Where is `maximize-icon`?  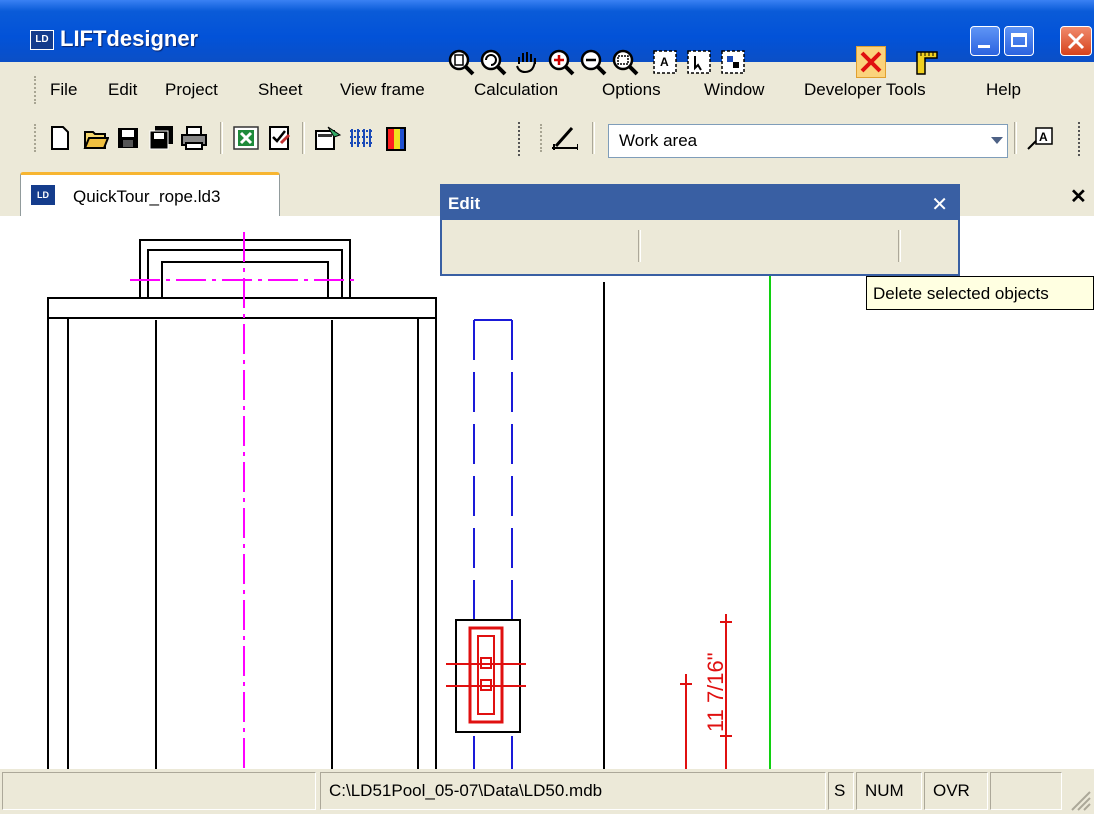
maximize-icon is located at coordinates (1019, 40).